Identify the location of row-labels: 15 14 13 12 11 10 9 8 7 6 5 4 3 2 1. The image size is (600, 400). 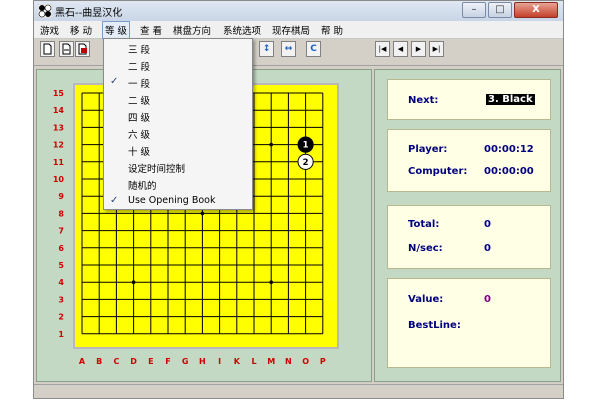
(59, 214).